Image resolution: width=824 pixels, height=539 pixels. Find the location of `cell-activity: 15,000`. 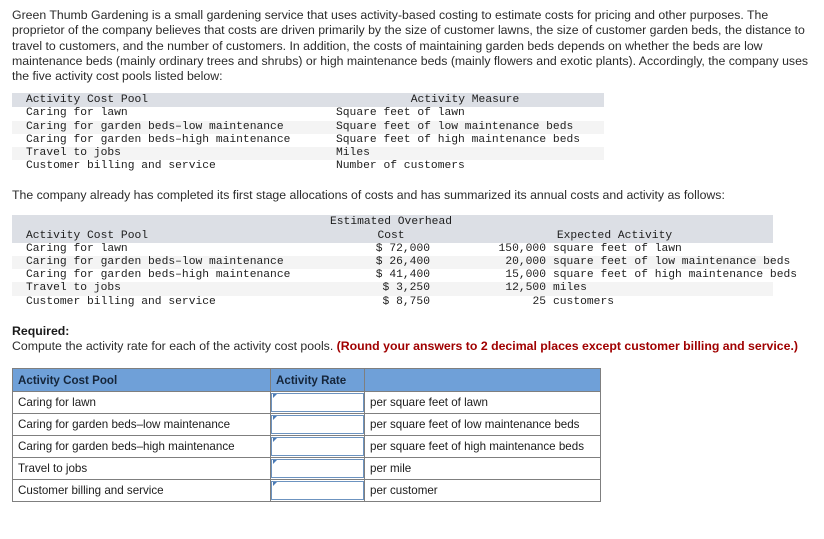

cell-activity: 15,000 is located at coordinates (501, 276).